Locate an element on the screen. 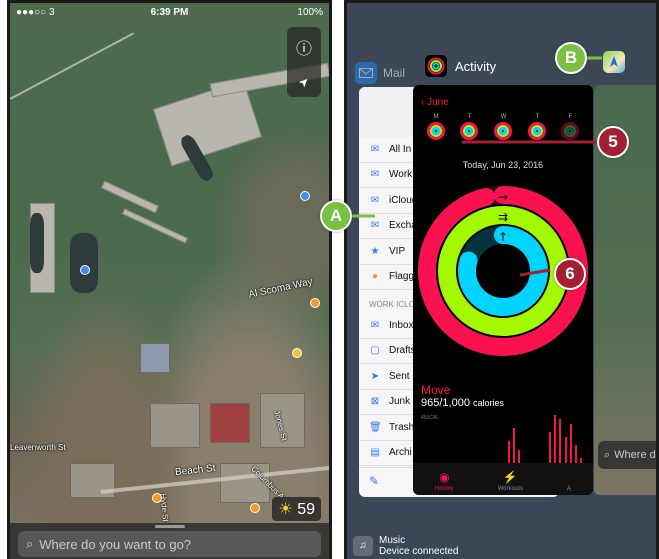 Image resolution: width=659 pixels, height=559 pixels. move-title: Move is located at coordinates (436, 390).